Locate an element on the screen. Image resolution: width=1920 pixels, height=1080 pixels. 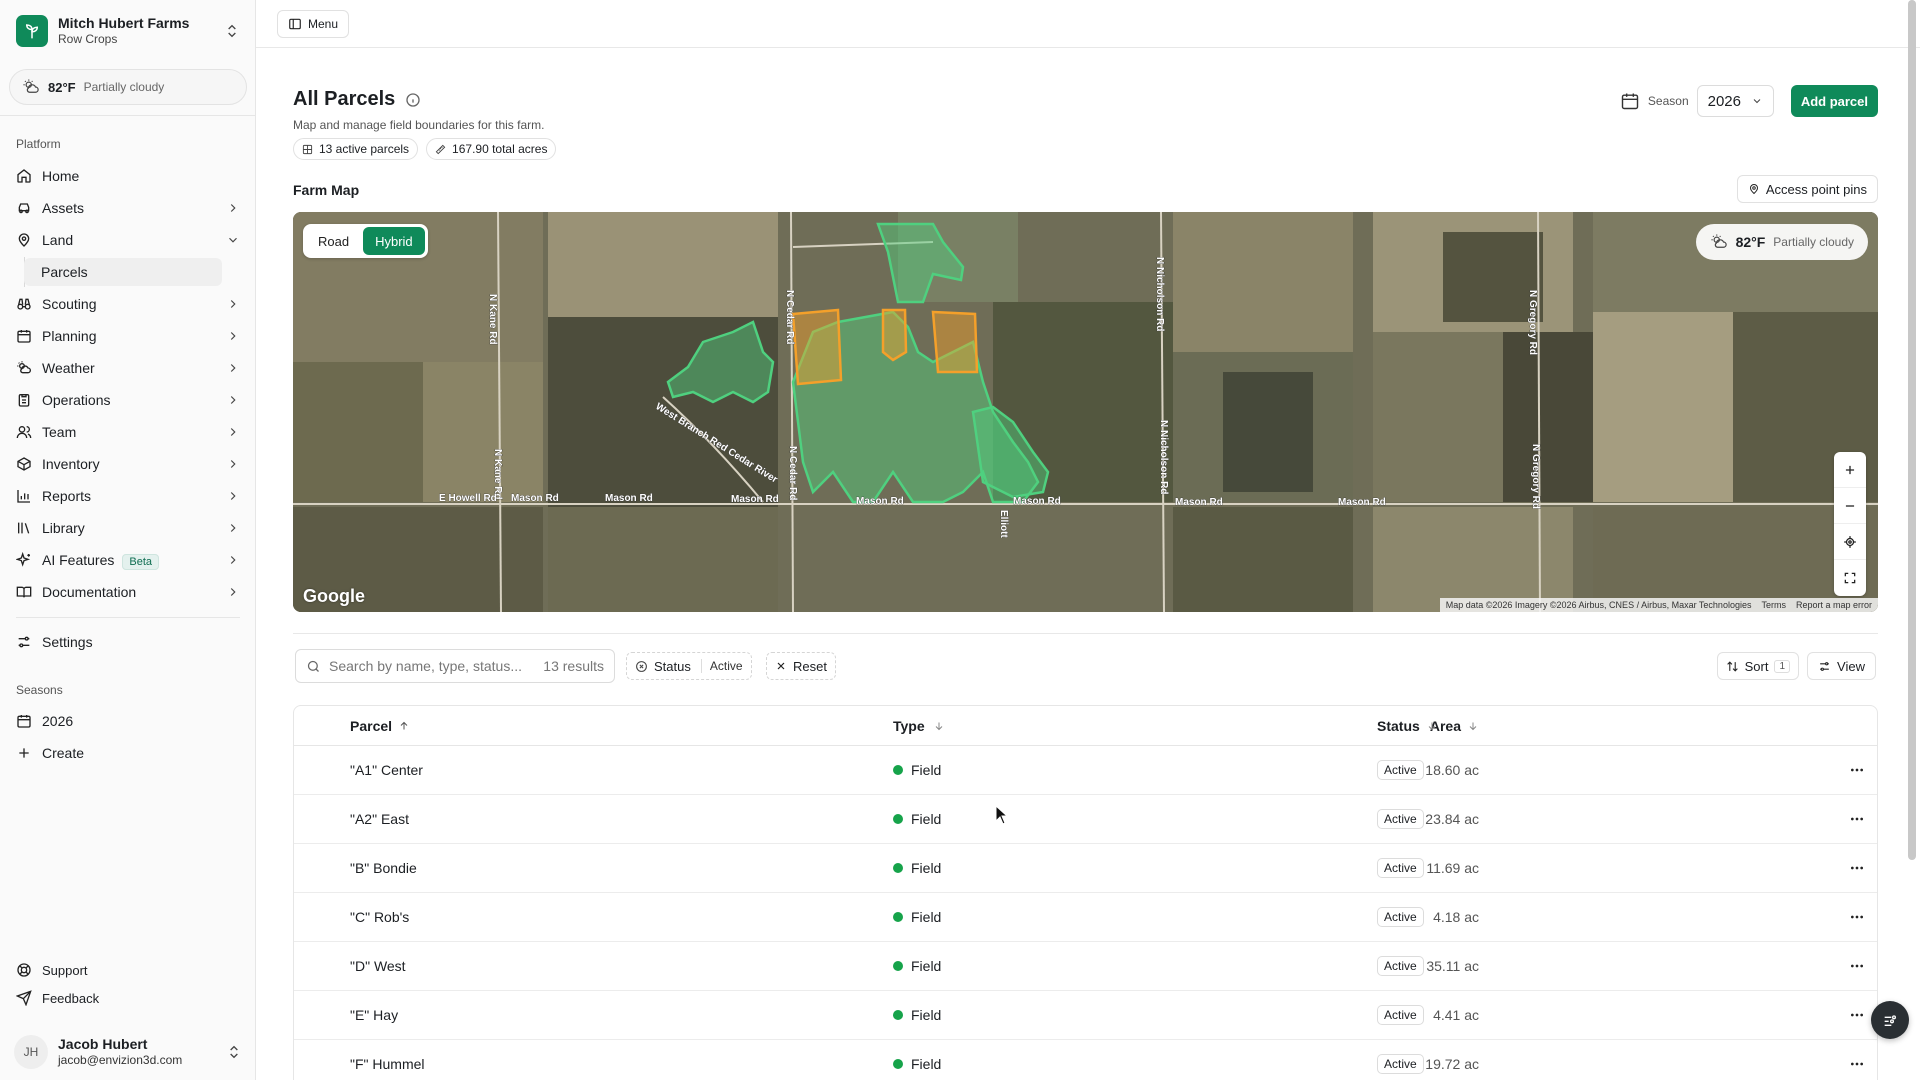
sidebar-item-home: Home is located at coordinates (128, 176).